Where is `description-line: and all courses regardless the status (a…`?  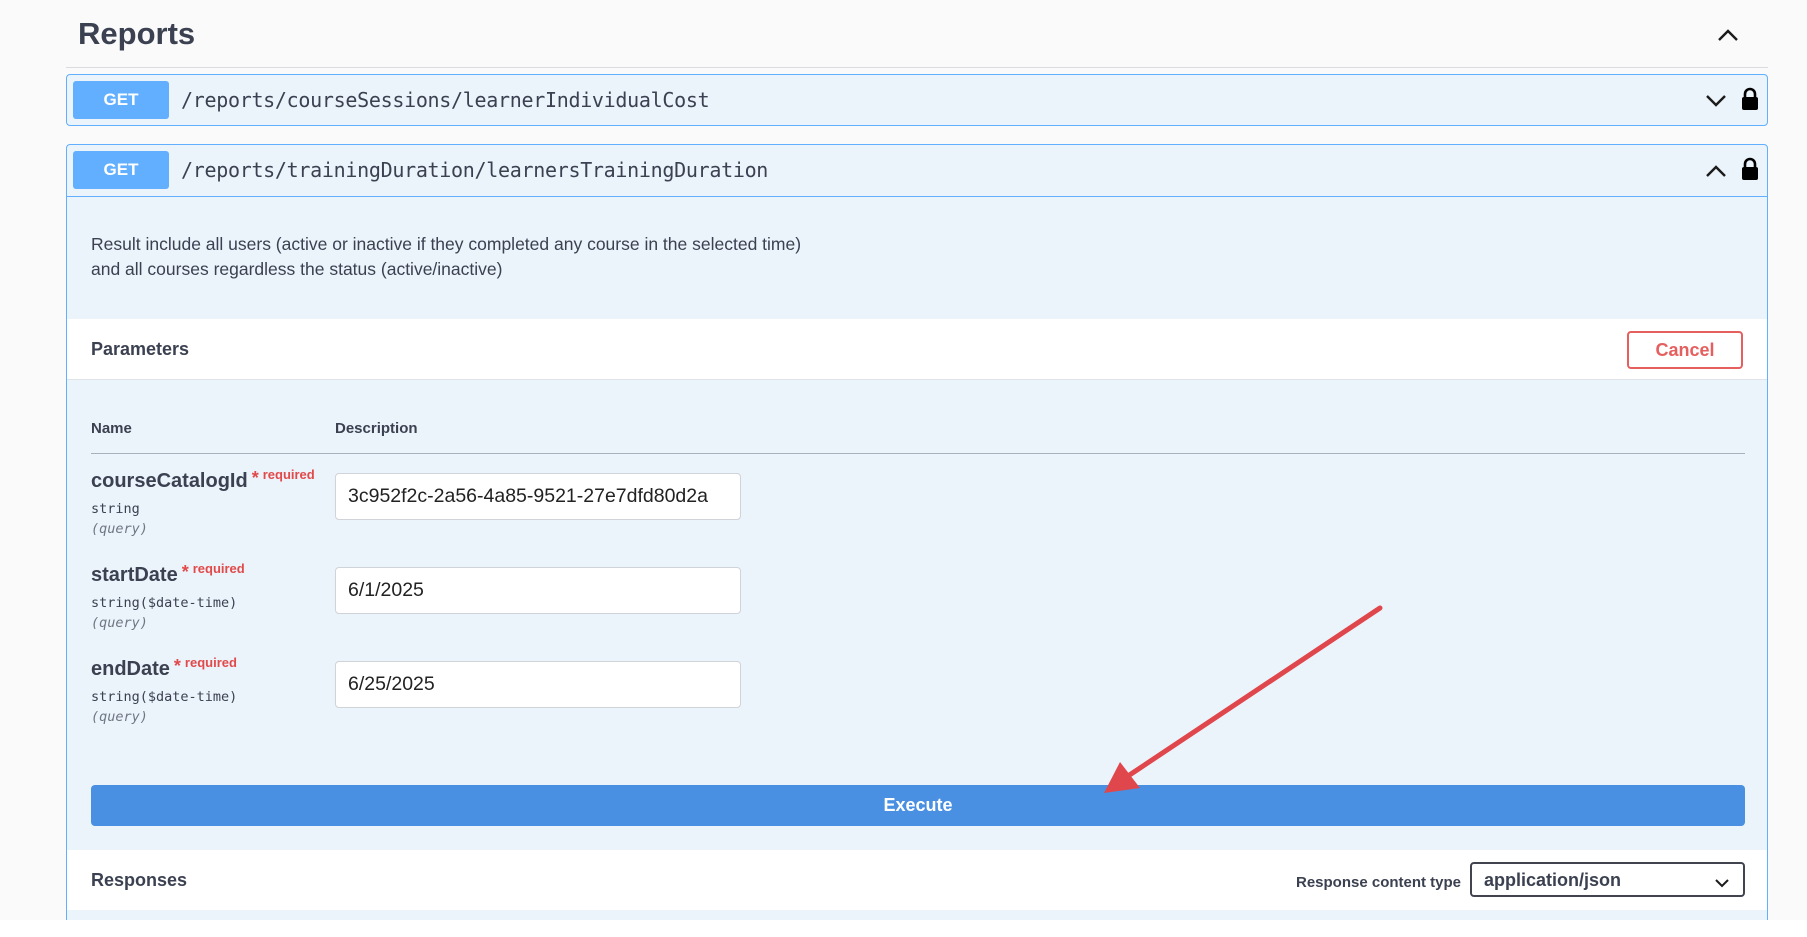 description-line: and all courses regardless the status (a… is located at coordinates (297, 269).